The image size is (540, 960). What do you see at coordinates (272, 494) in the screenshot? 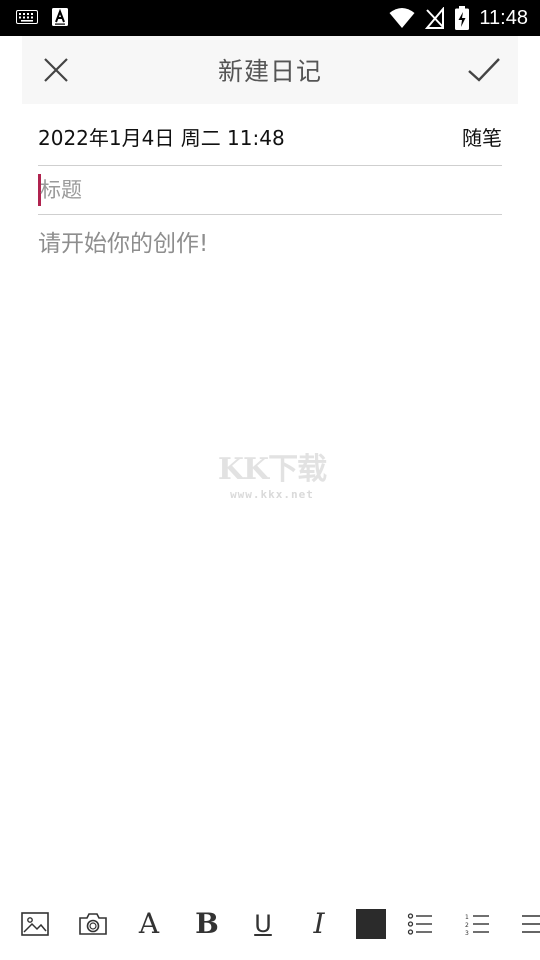
I see `watermark-url: www.kkx.net` at bounding box center [272, 494].